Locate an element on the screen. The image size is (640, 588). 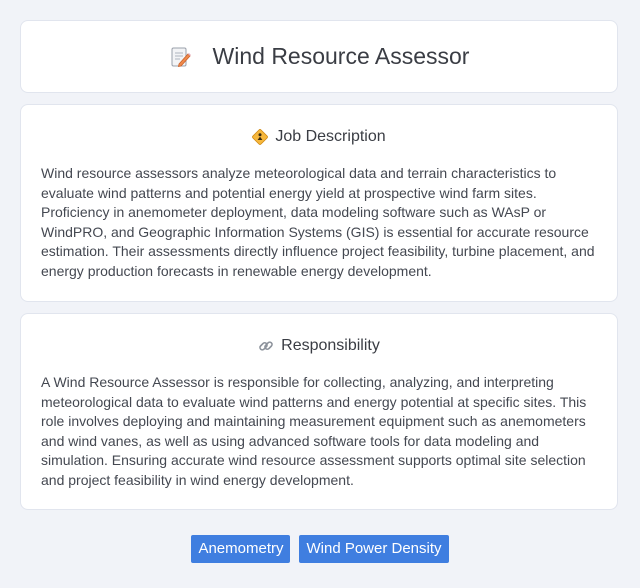
link-icon is located at coordinates (266, 346).